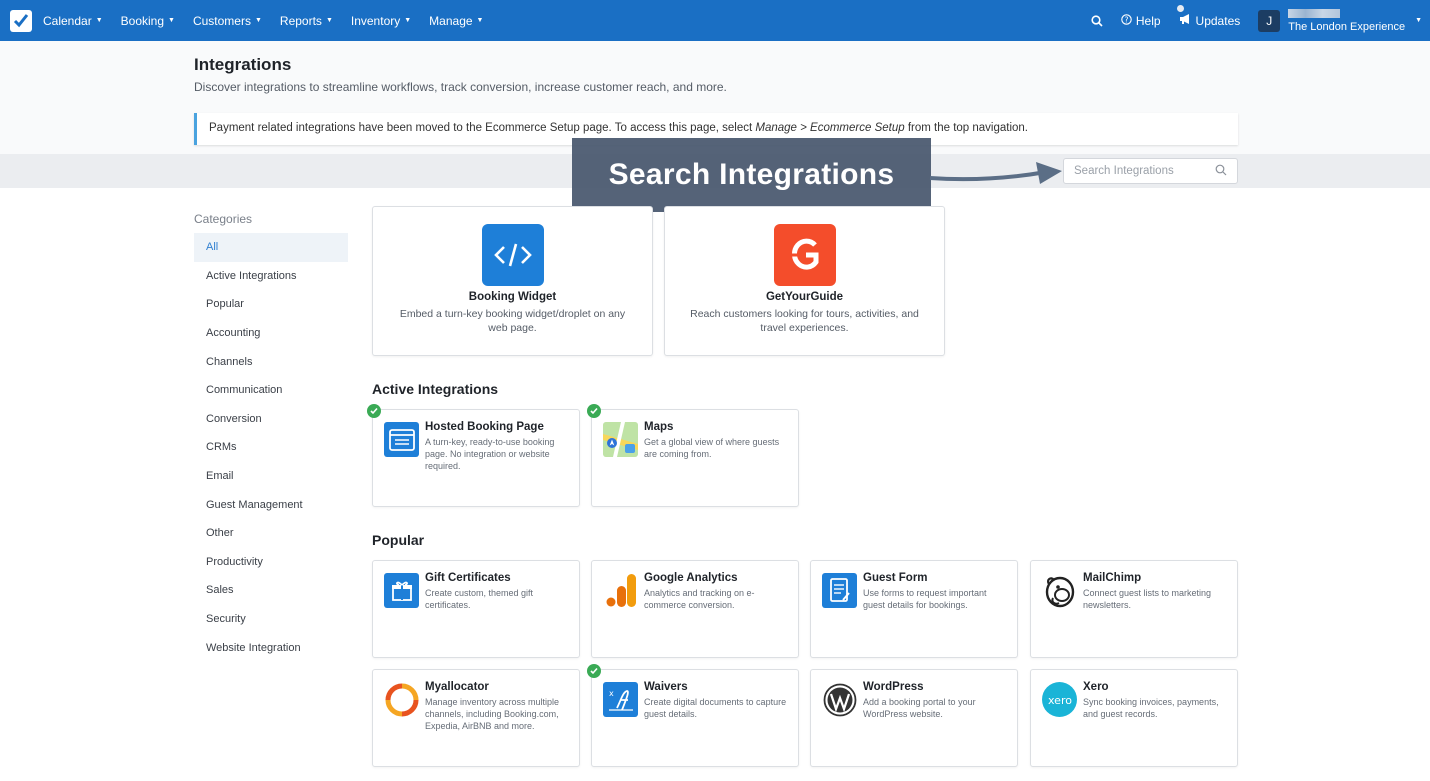 The width and height of the screenshot is (1430, 781). I want to click on integration-title: Myallocator, so click(457, 687).